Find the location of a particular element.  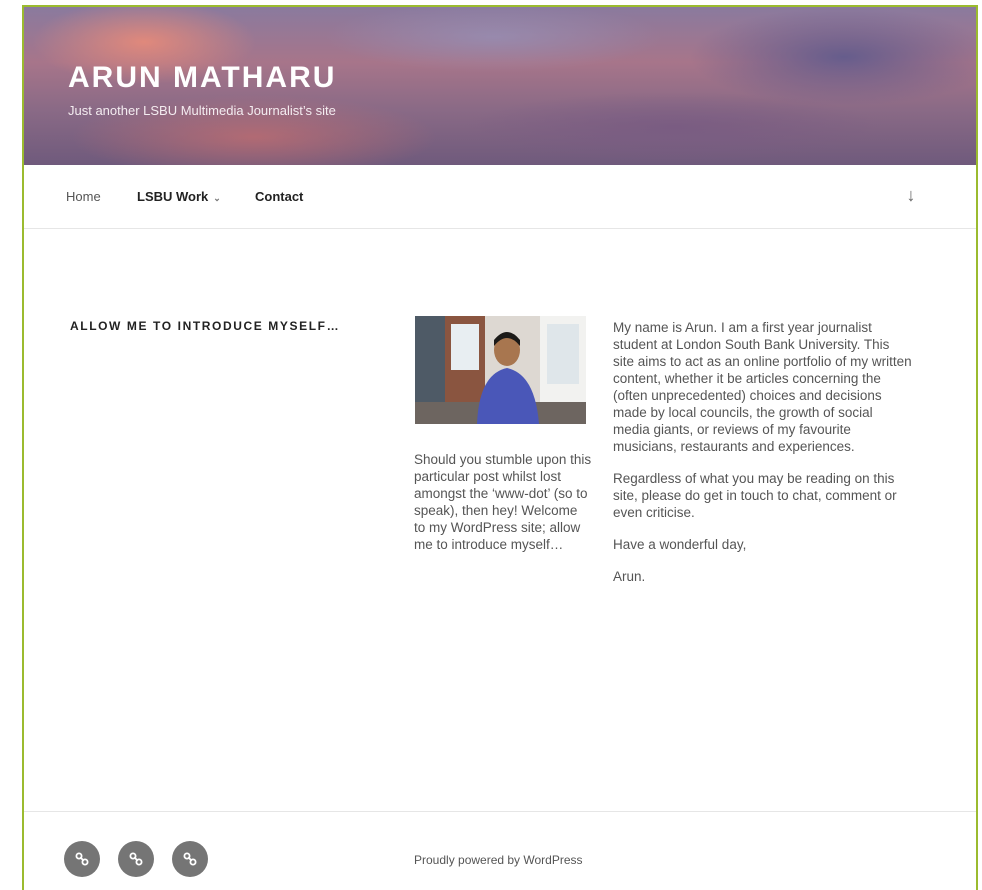

nav-item-home: Home is located at coordinates (83, 196).